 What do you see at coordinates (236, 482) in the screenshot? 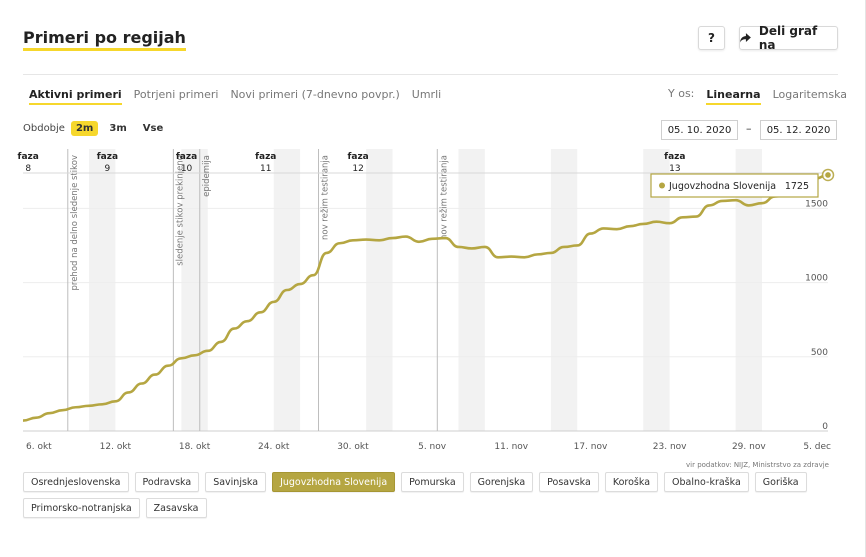
I see `region-button: Savinjska` at bounding box center [236, 482].